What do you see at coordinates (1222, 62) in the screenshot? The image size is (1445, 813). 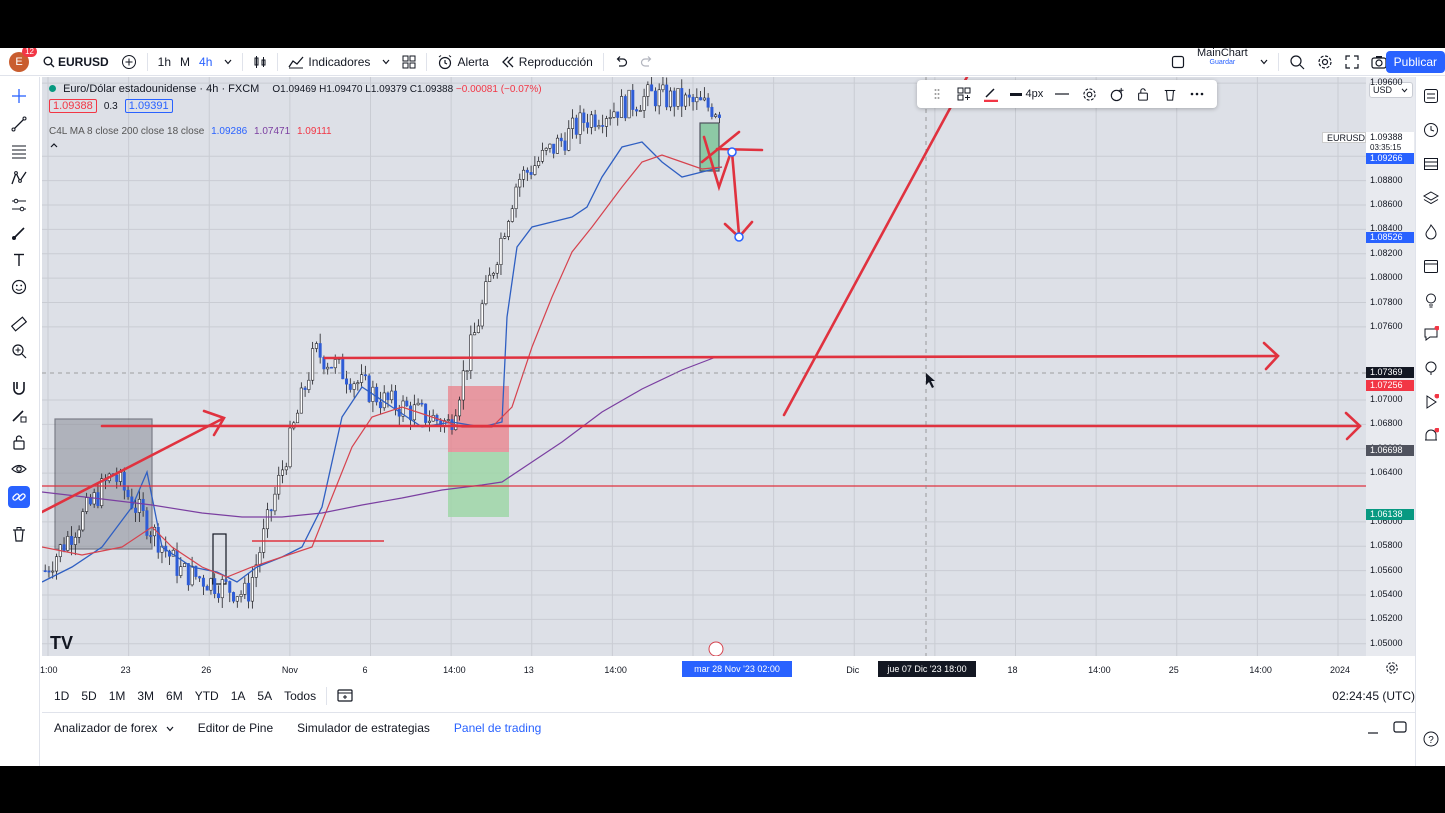 I see `layout-name-button: MainChart Guardar` at bounding box center [1222, 62].